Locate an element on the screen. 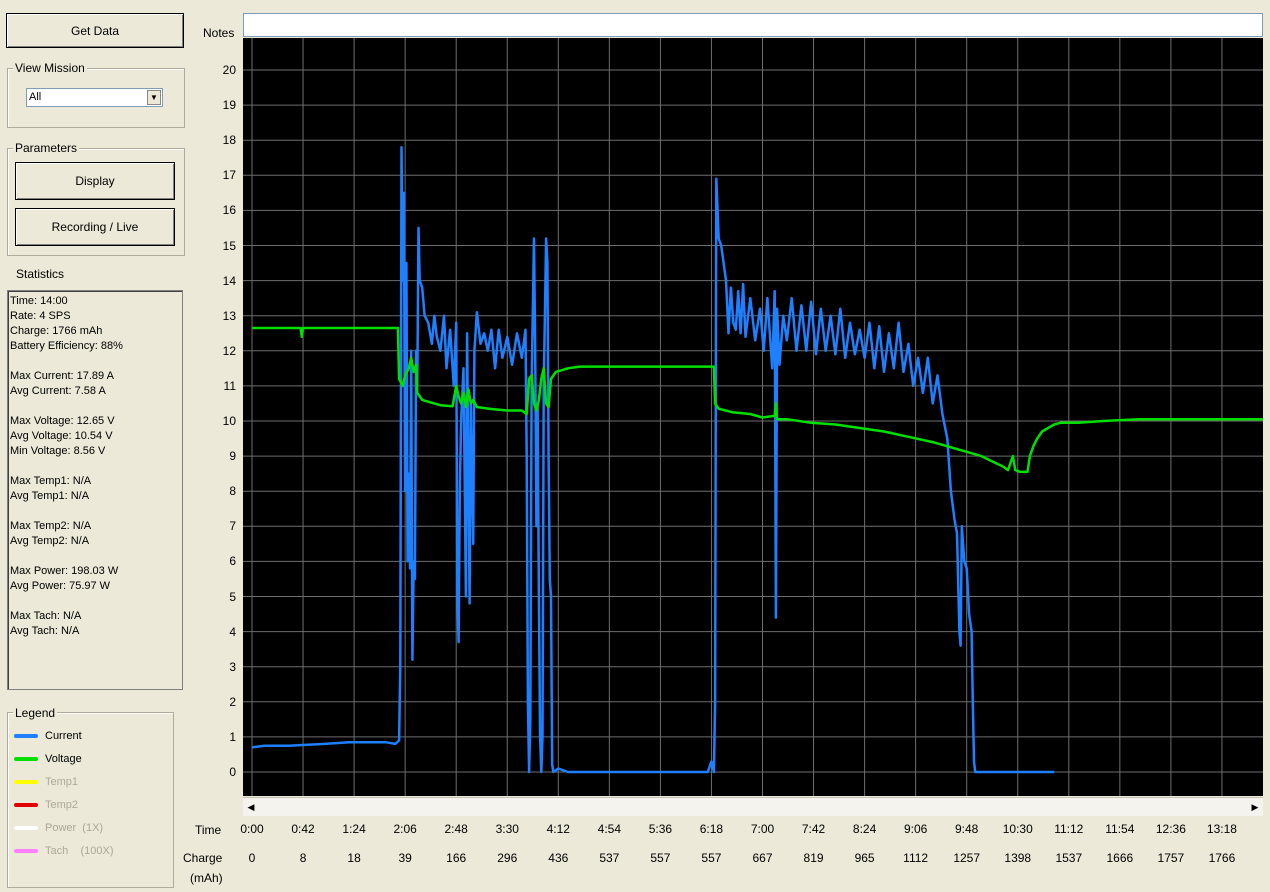 This screenshot has height=892, width=1270. legend-item: Temp1 is located at coordinates (46, 782).